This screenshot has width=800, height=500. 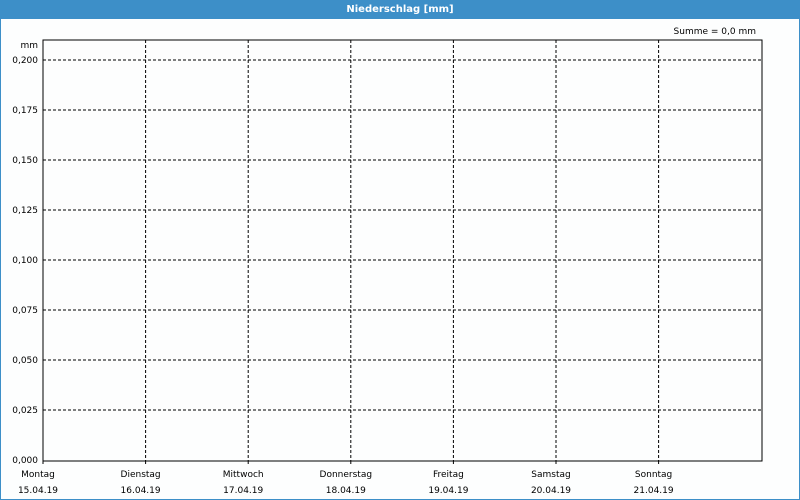 I want to click on y-tick-label: 0,200, so click(x=25, y=61).